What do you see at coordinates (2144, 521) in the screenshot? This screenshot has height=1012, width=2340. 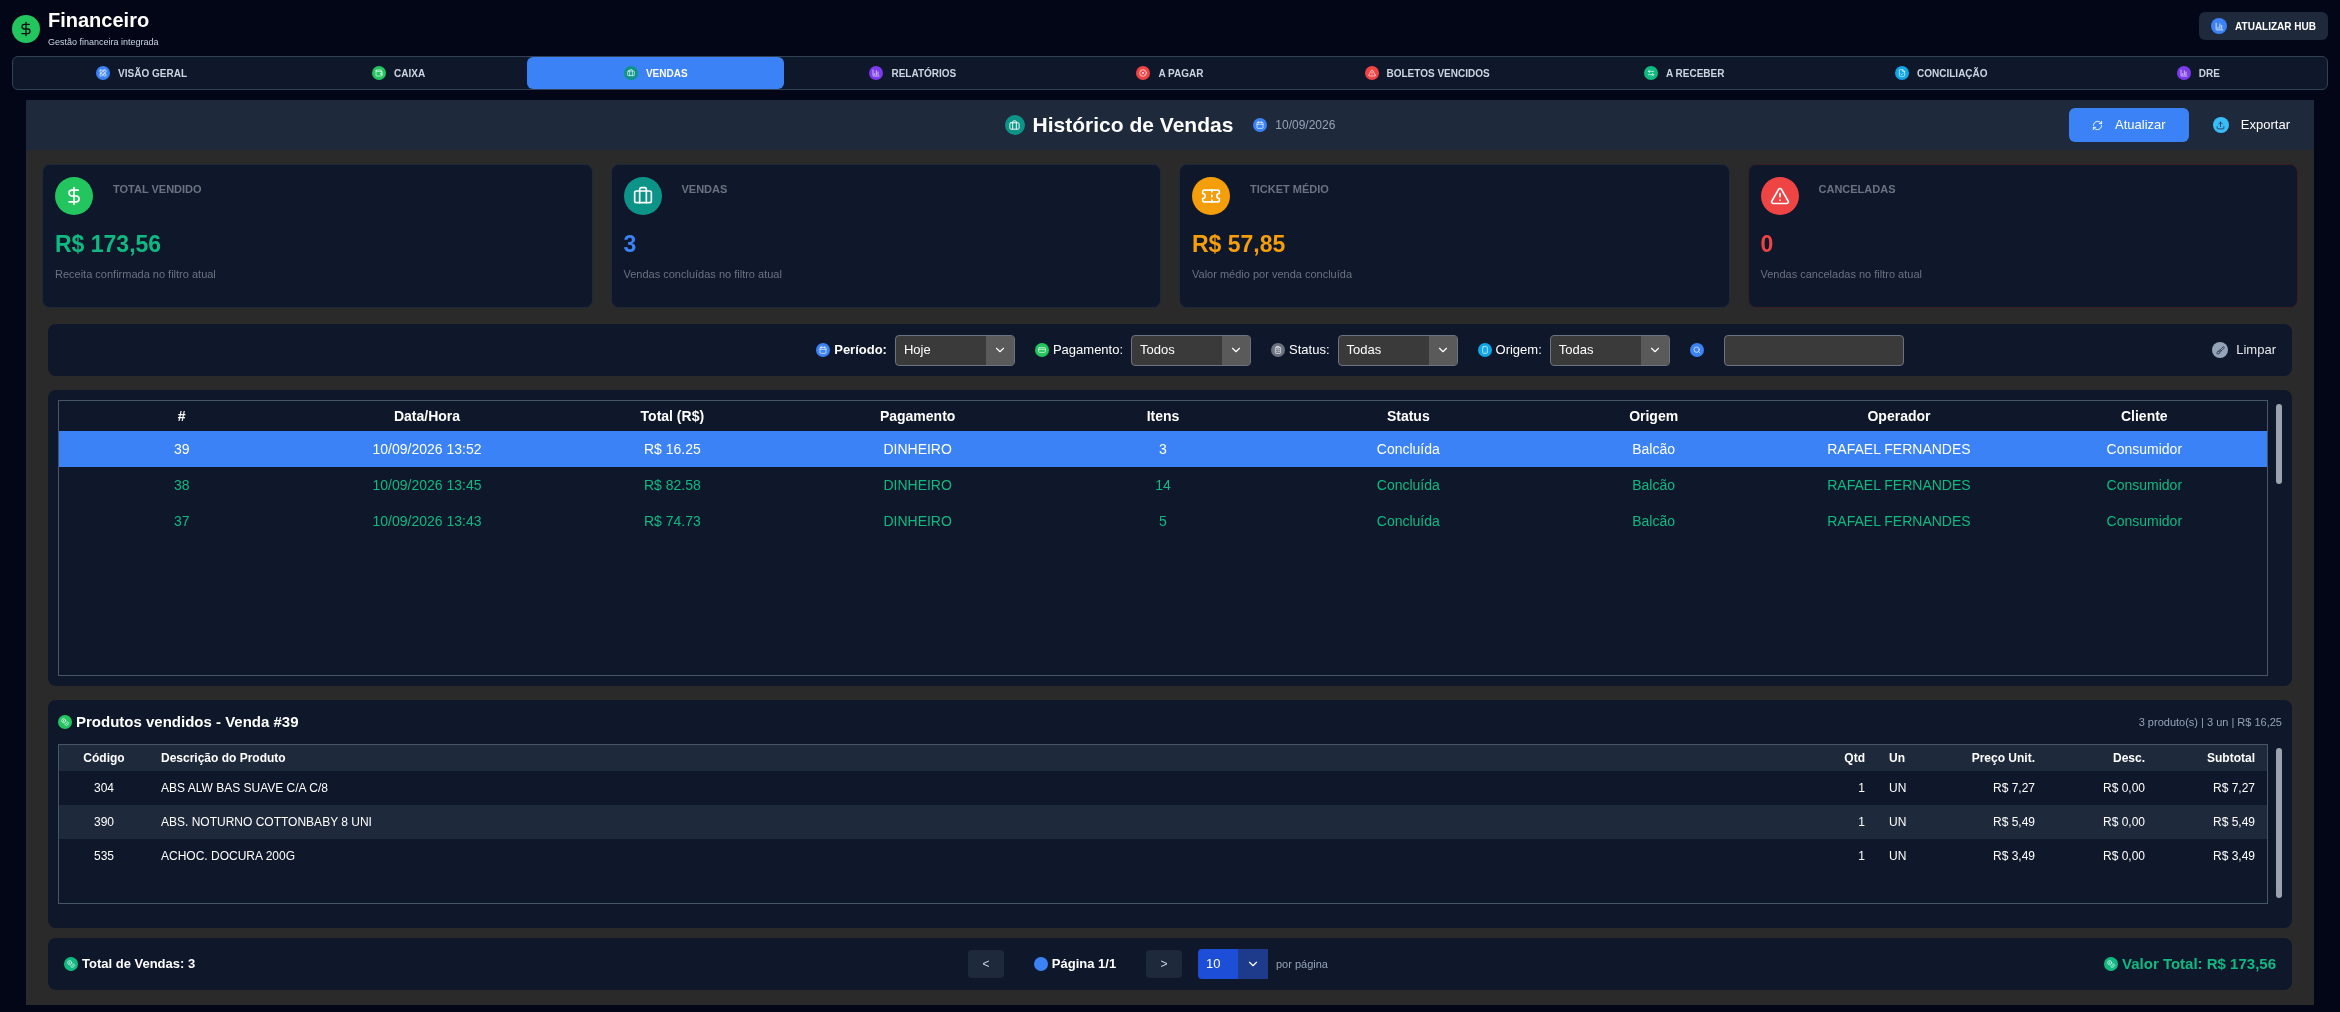 I see `table-cell-text: Consumidor` at bounding box center [2144, 521].